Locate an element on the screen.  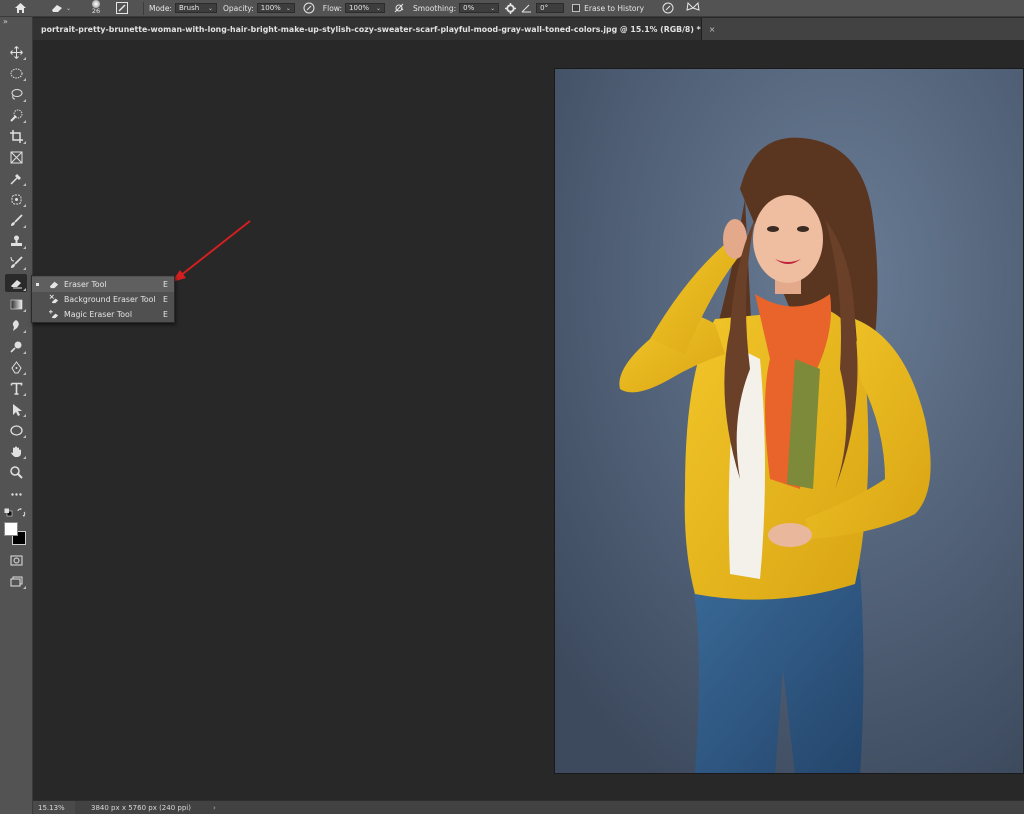
magic-eraser-icon is located at coordinates (54, 315).